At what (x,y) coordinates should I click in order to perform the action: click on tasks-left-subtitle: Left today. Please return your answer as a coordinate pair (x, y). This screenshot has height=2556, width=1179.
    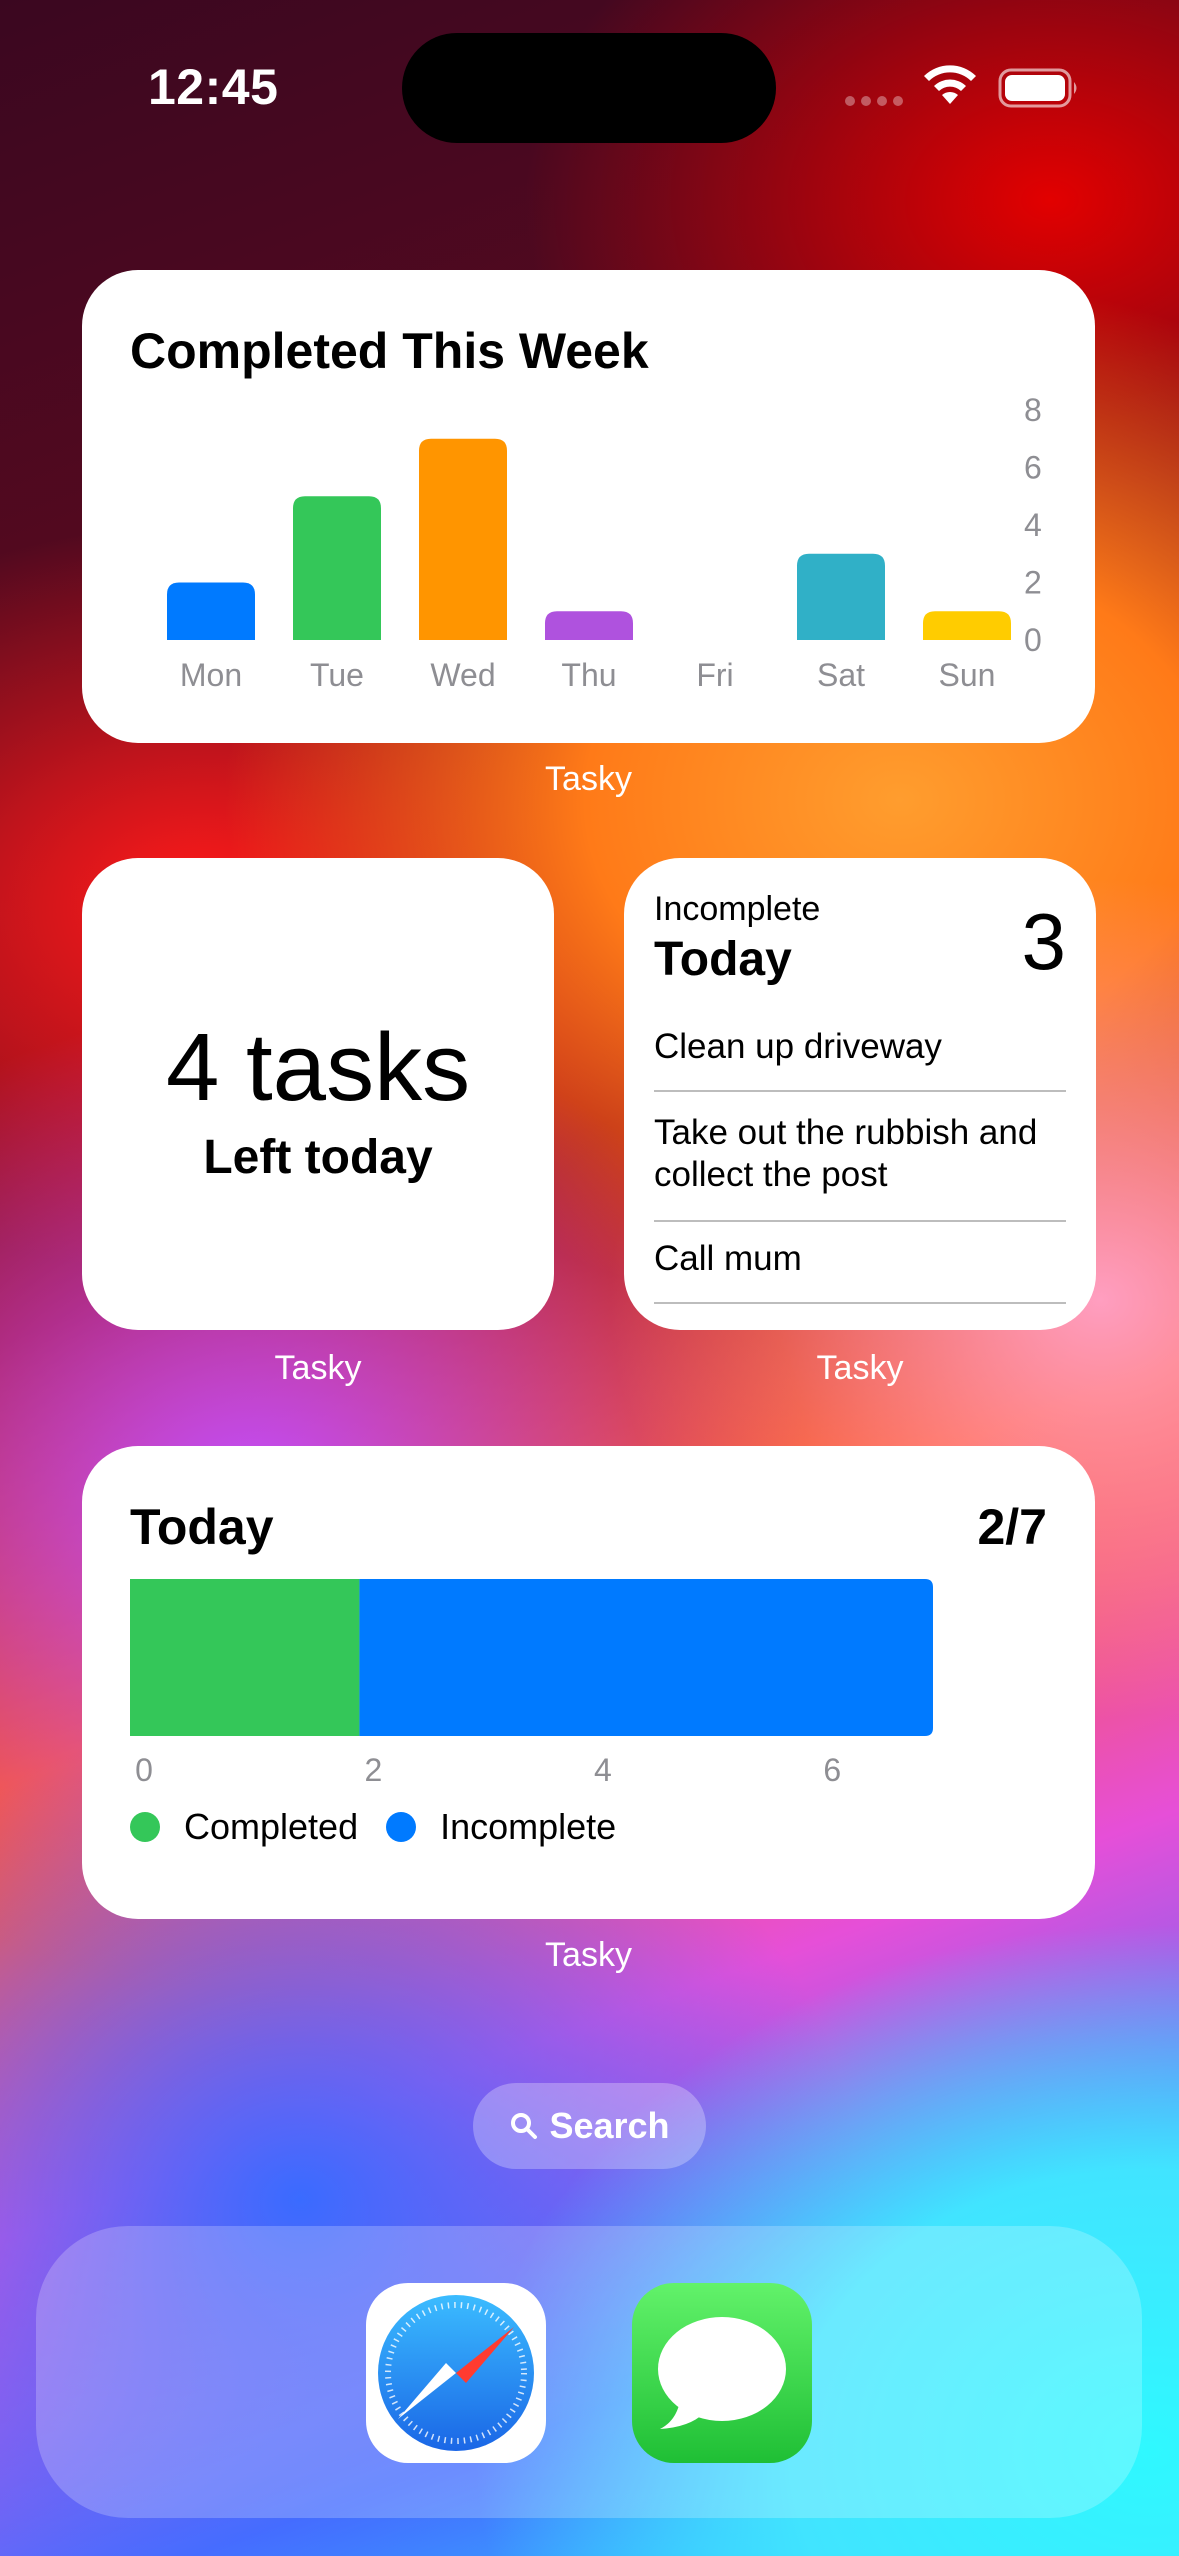
    Looking at the image, I should click on (318, 1157).